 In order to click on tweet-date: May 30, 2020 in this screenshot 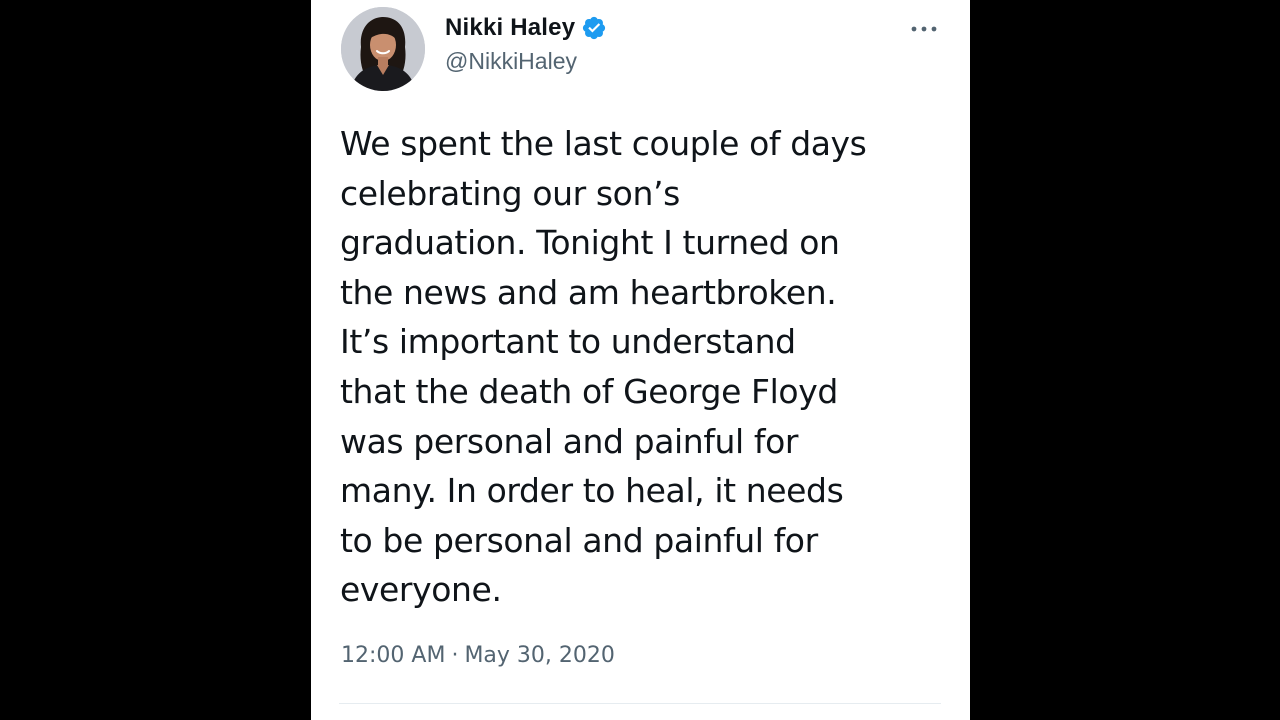, I will do `click(539, 655)`.